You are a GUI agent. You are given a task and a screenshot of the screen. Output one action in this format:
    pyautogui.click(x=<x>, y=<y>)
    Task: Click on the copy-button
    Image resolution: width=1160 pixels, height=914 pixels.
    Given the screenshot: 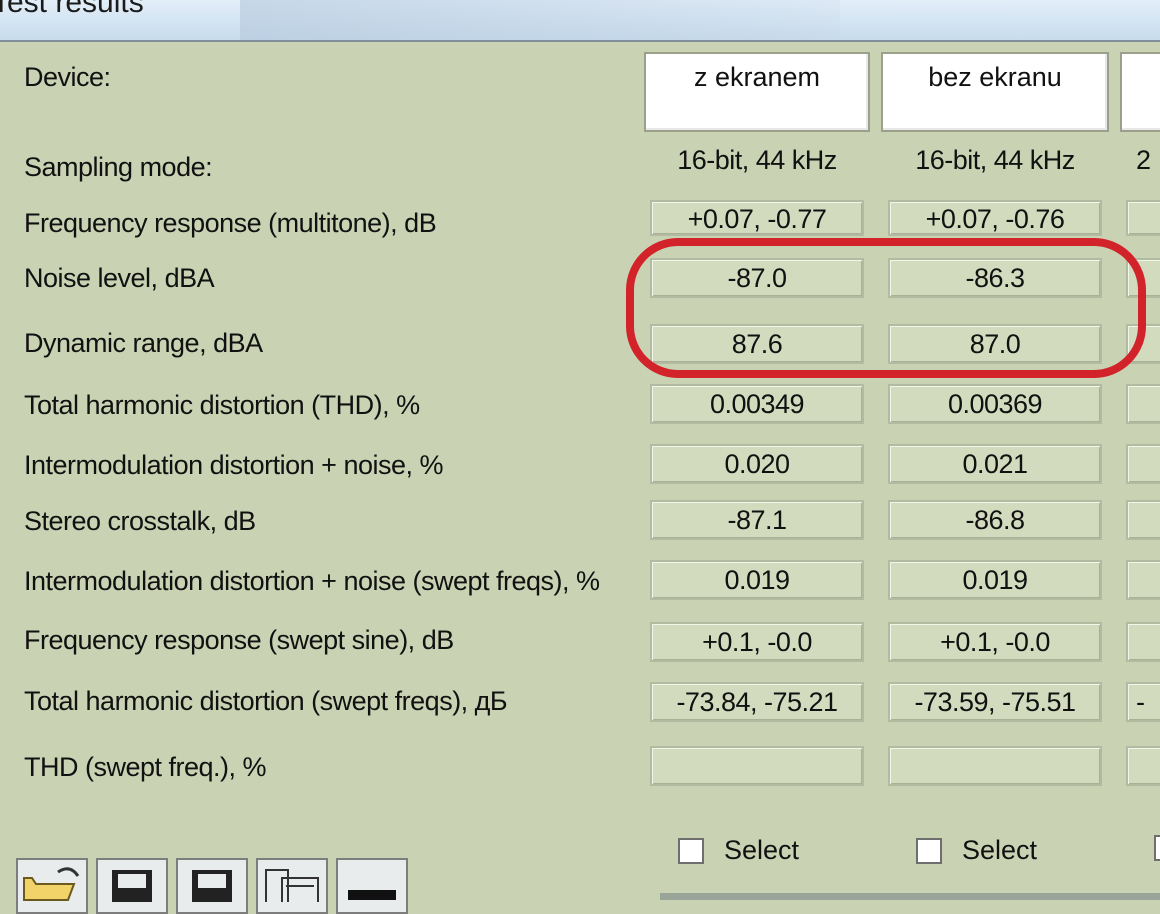 What is the action you would take?
    pyautogui.click(x=292, y=886)
    